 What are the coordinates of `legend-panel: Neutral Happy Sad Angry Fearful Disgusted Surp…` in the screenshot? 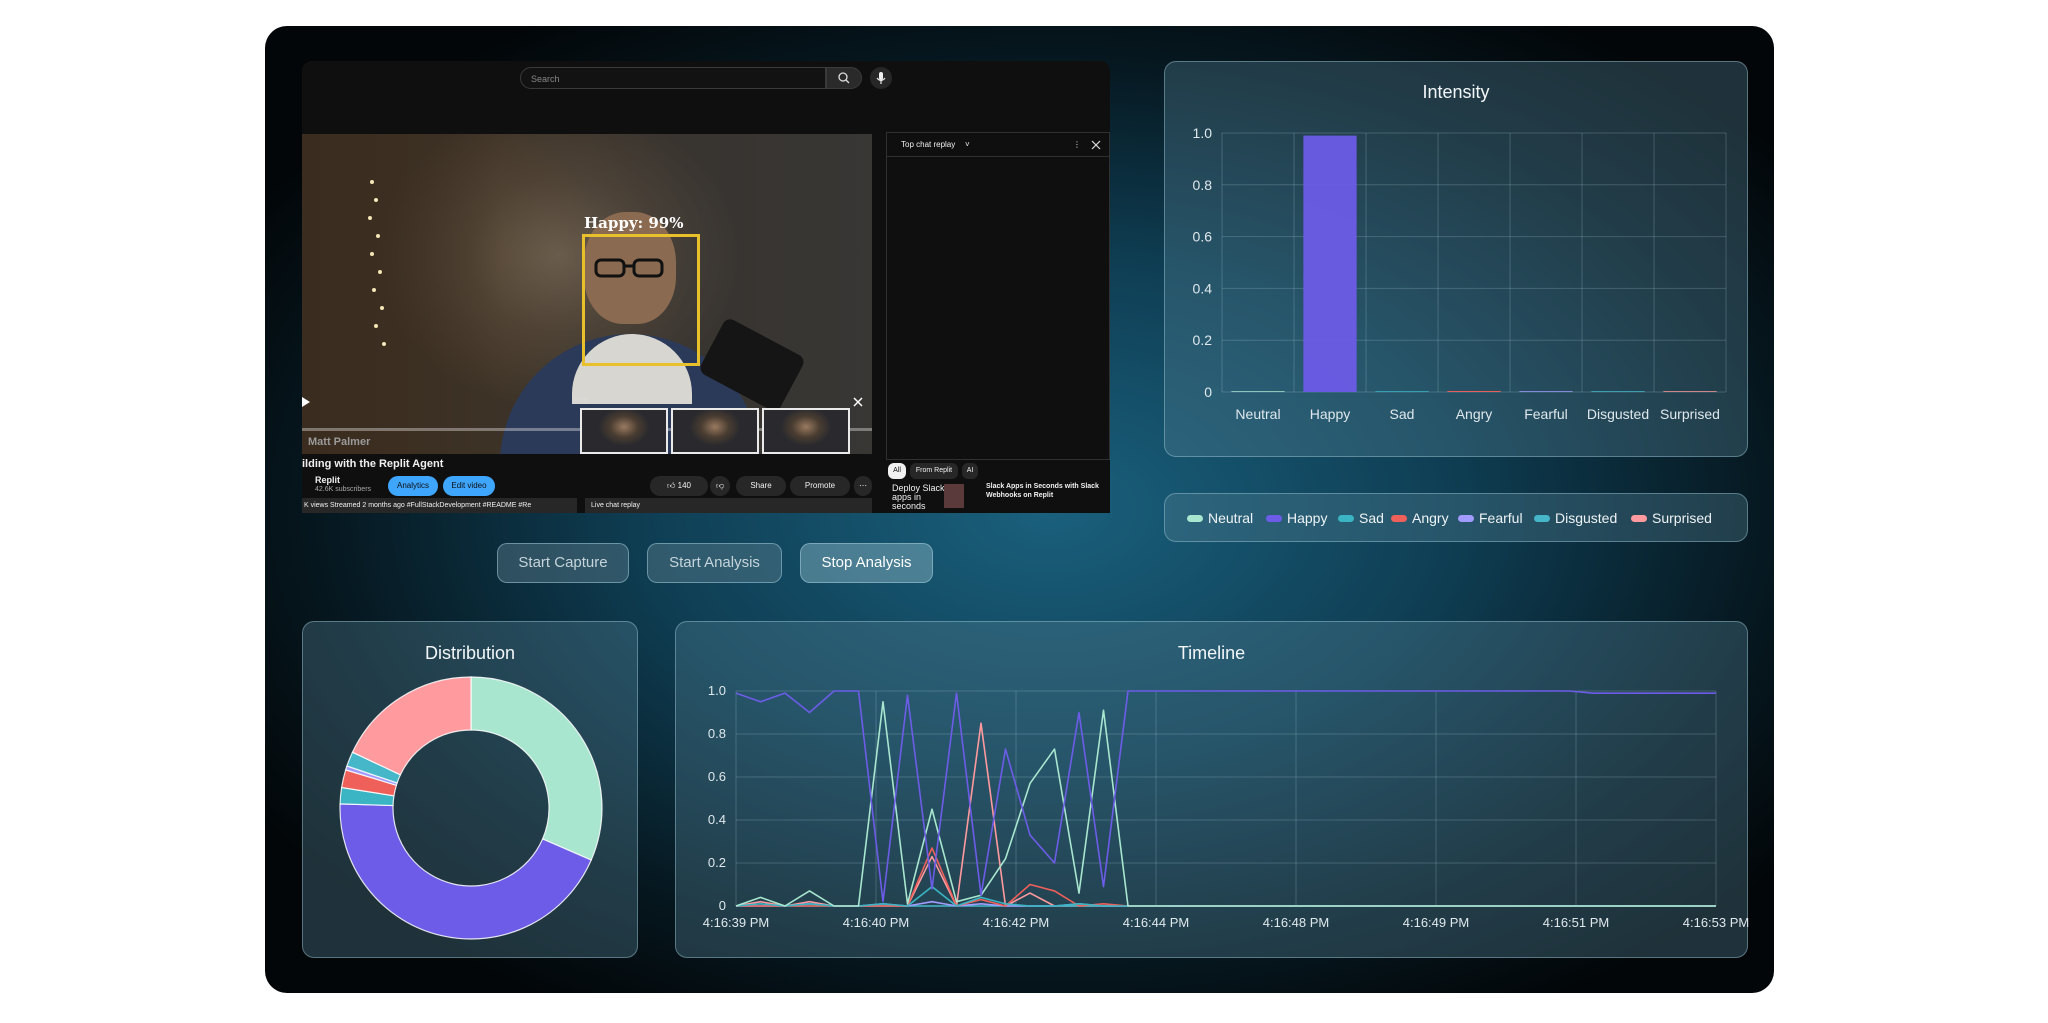 It's located at (1456, 517).